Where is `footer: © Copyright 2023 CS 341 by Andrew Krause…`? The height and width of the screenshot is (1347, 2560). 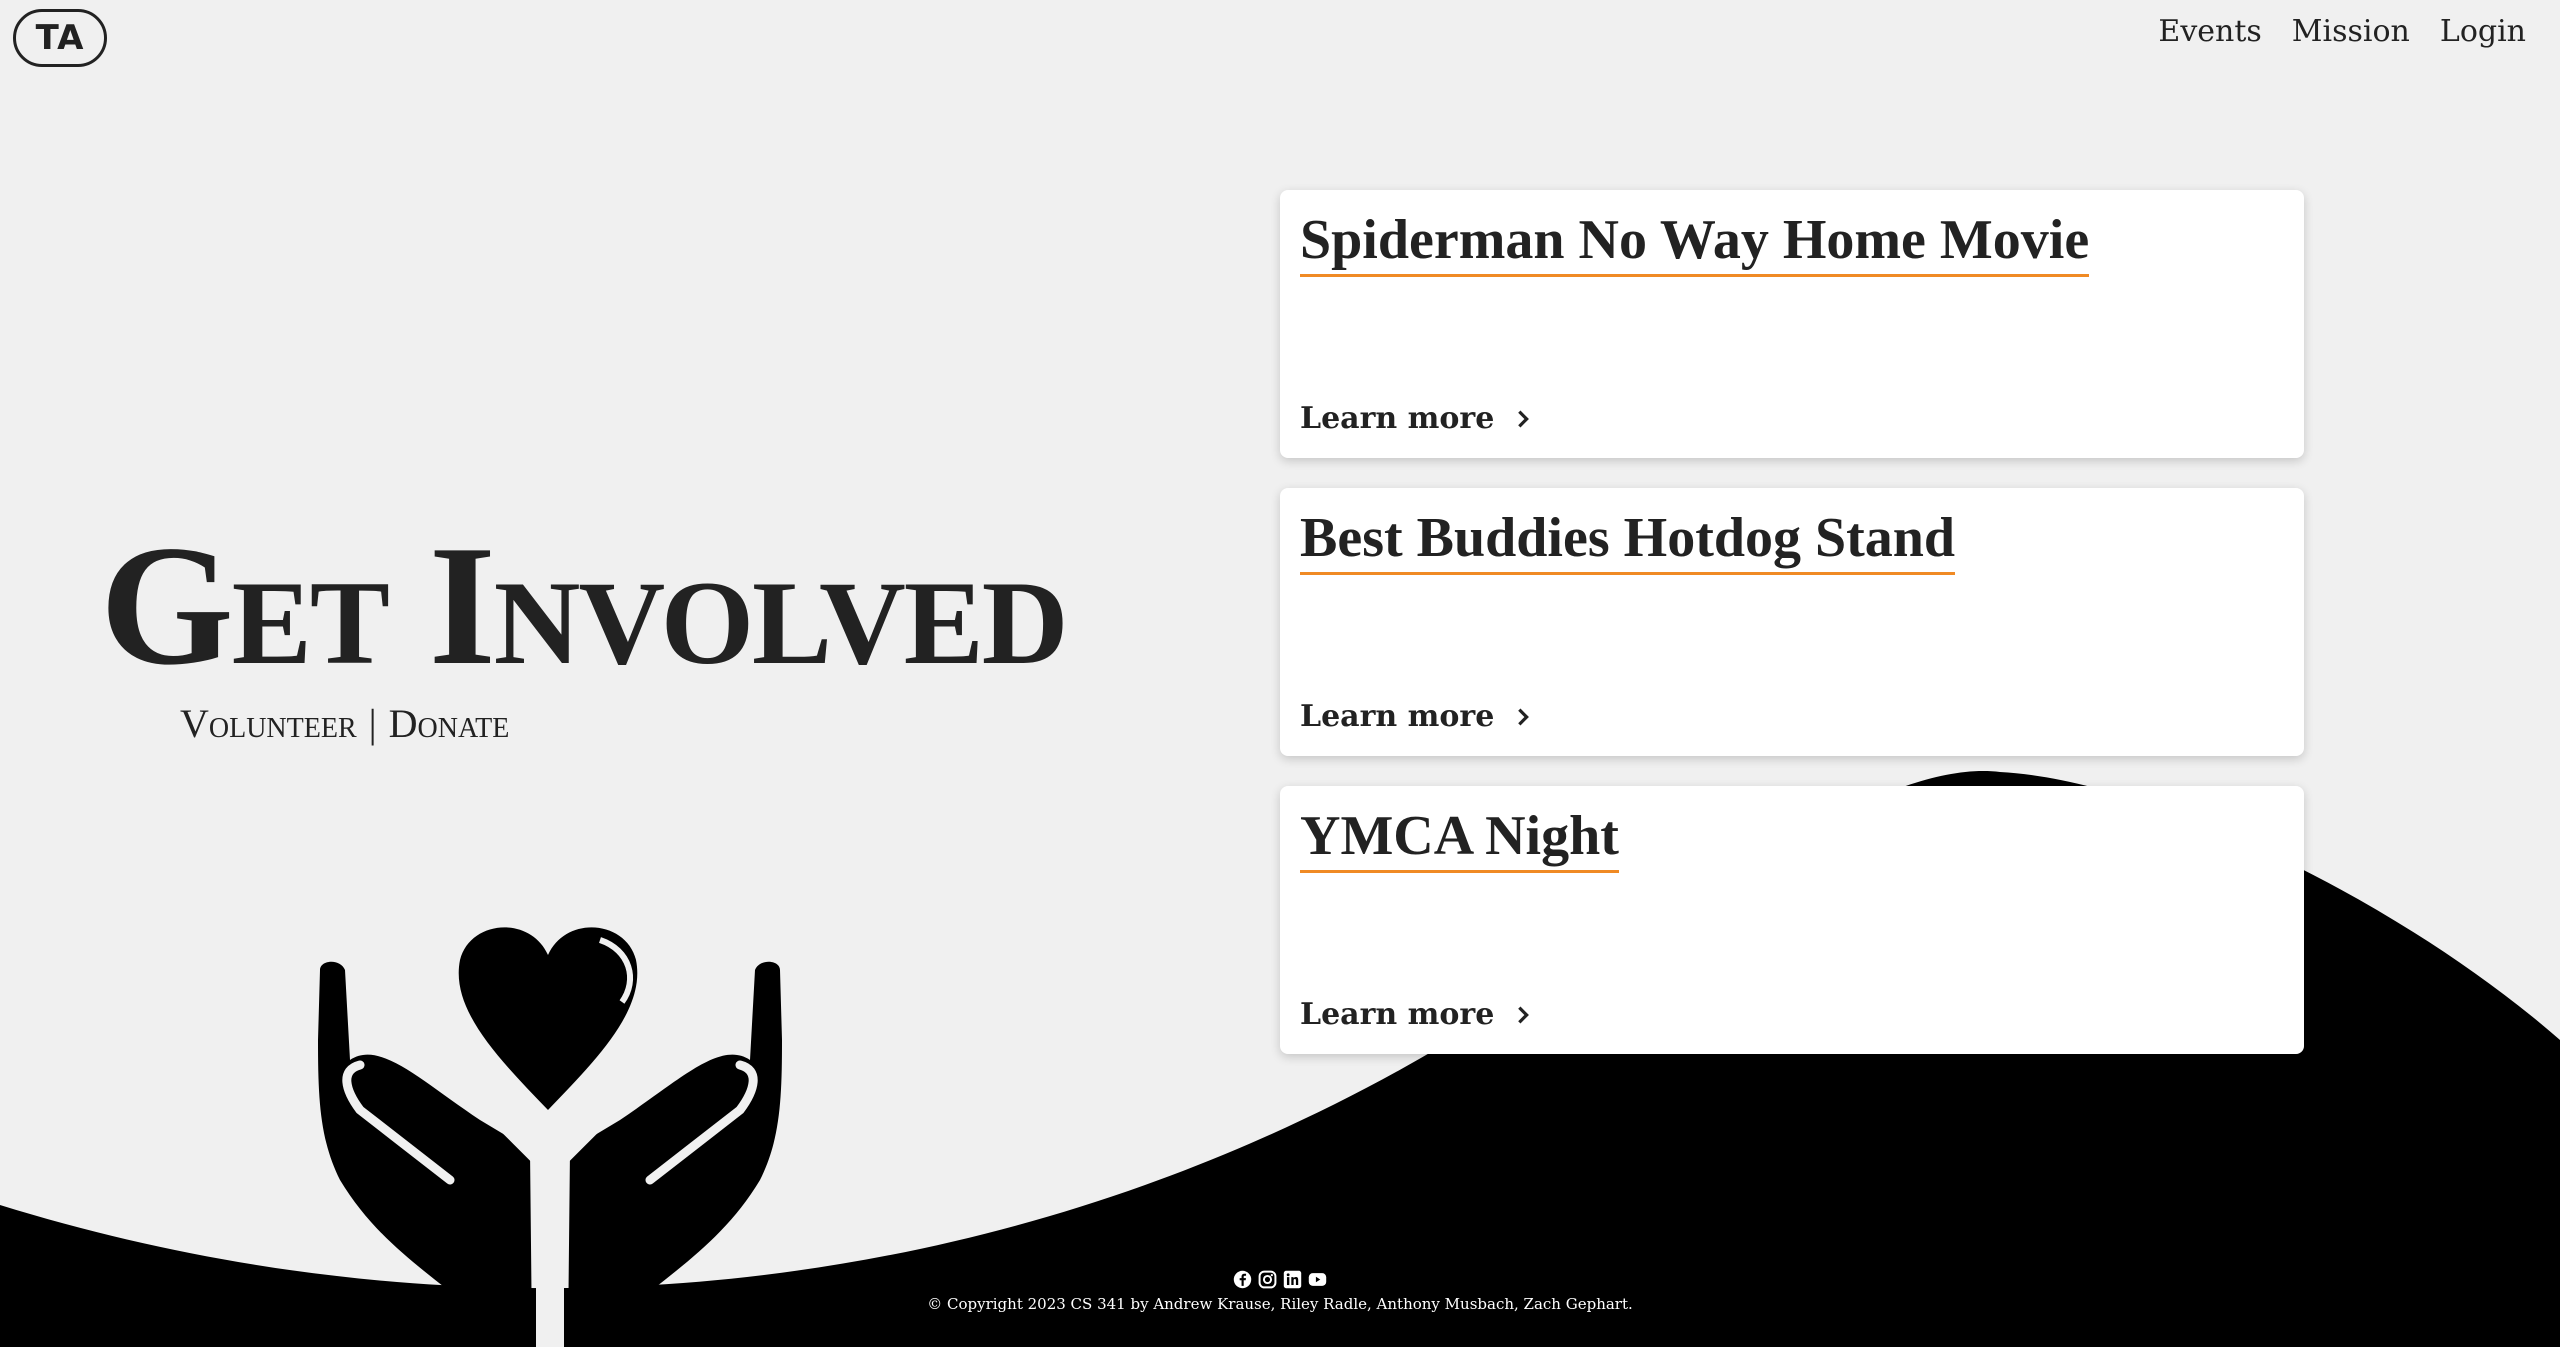 footer: © Copyright 2023 CS 341 by Andrew Krause… is located at coordinates (1280, 1291).